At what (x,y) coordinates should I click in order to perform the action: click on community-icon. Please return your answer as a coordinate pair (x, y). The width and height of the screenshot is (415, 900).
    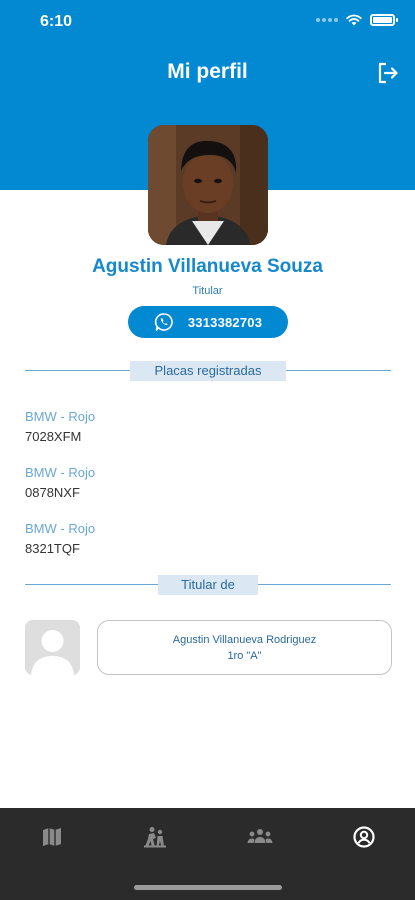
    Looking at the image, I should click on (260, 836).